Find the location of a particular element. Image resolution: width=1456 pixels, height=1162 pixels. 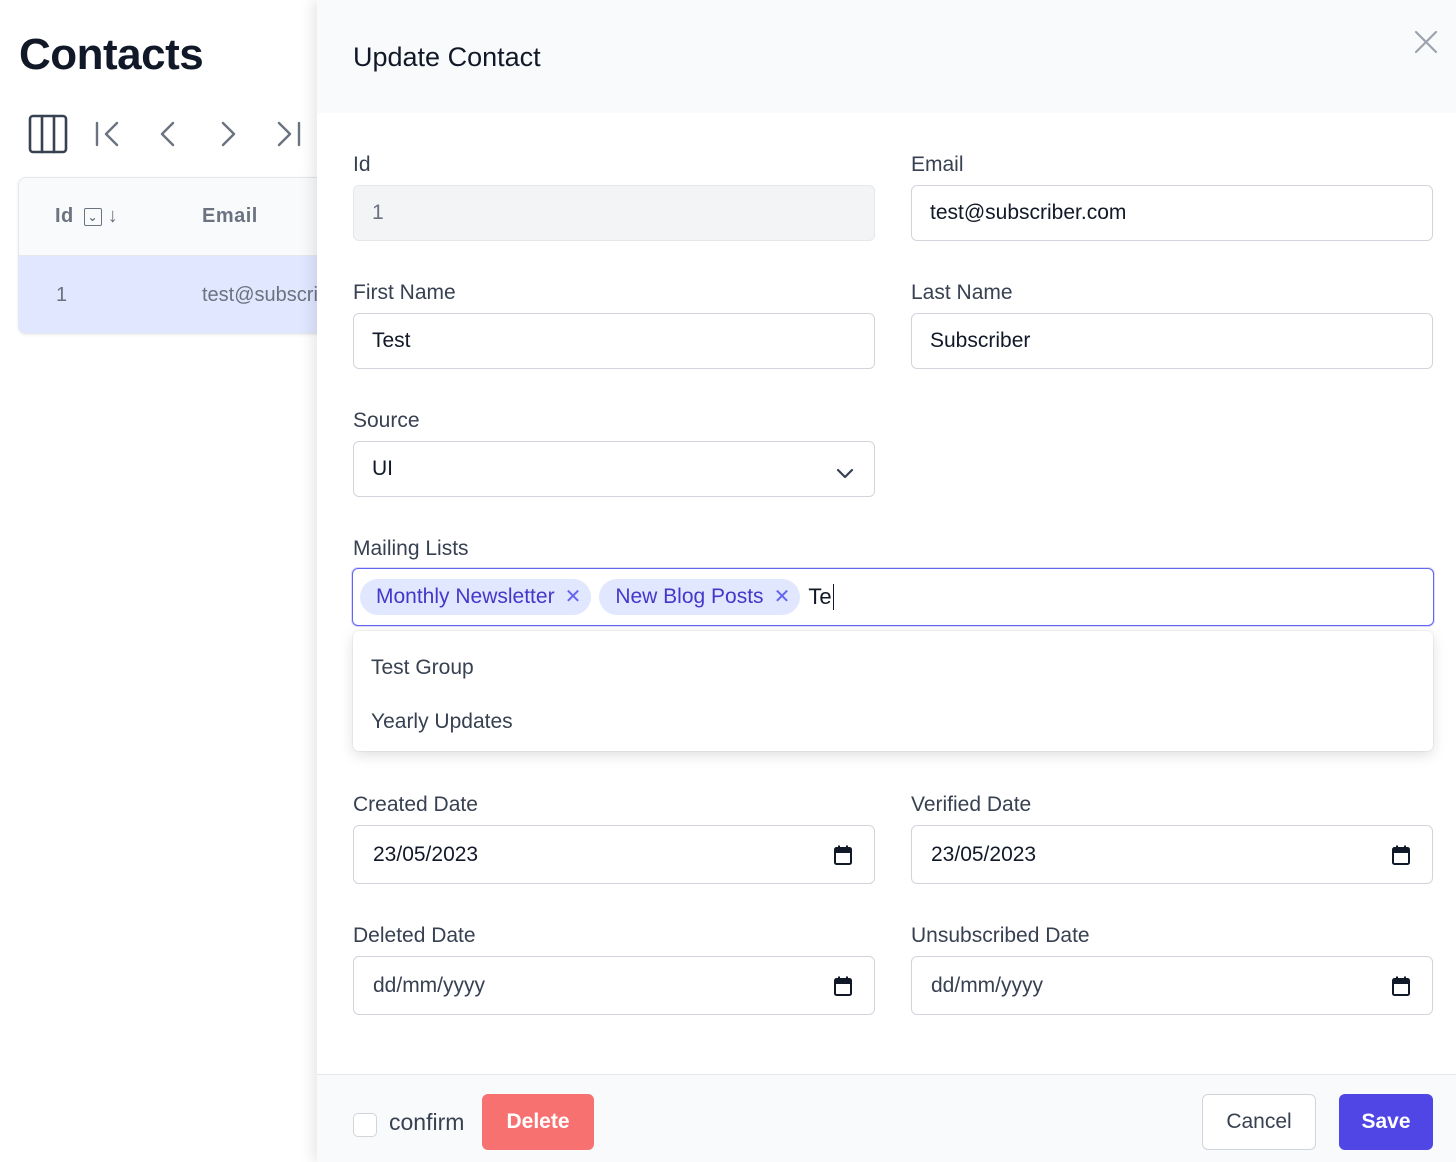

delete-button: Delete is located at coordinates (538, 1122).